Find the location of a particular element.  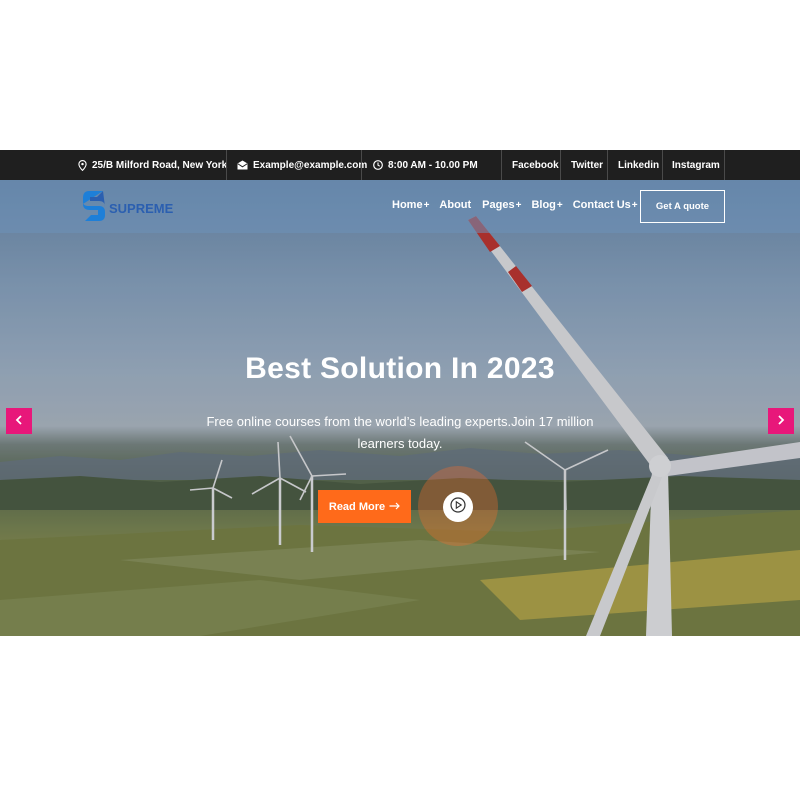

nav-item-pages: Pages + is located at coordinates (501, 205).